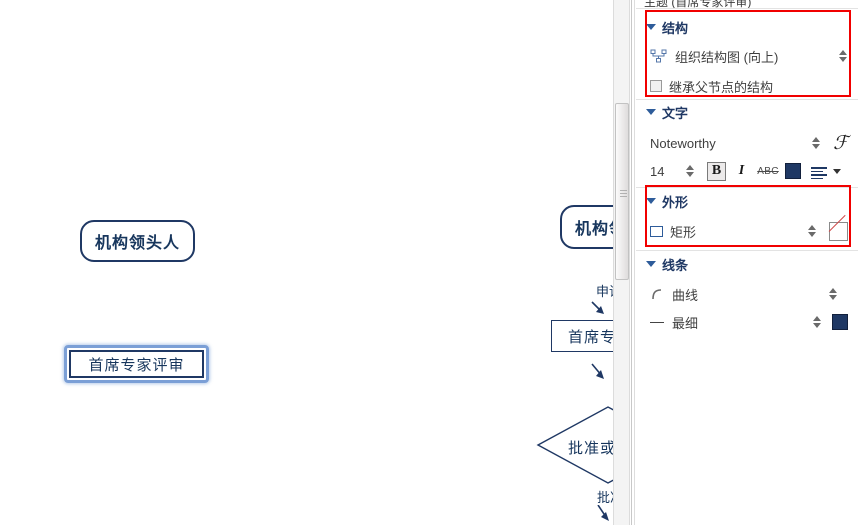 The width and height of the screenshot is (858, 525). Describe the element at coordinates (816, 322) in the screenshot. I see `line-width-stepper` at that location.